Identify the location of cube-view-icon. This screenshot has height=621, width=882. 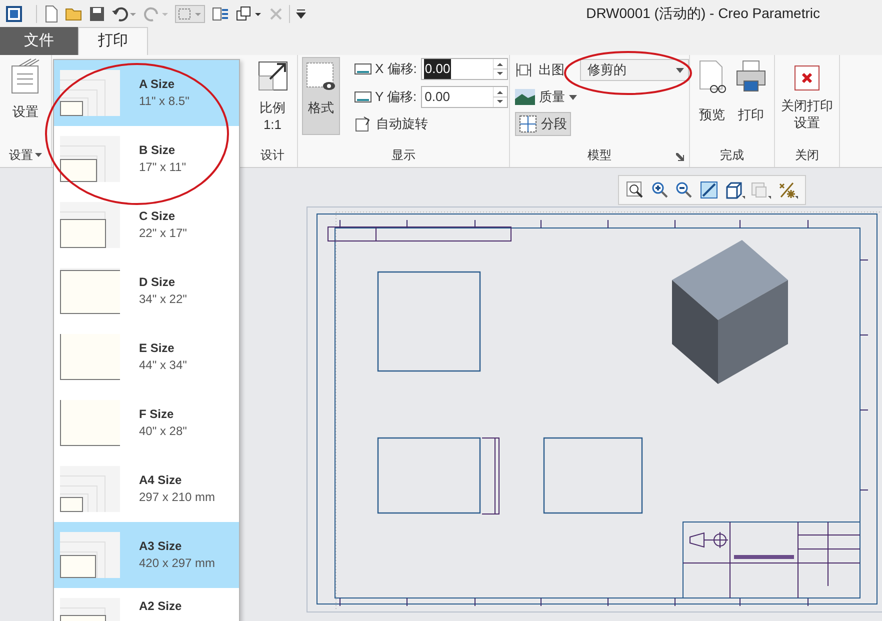
(734, 190).